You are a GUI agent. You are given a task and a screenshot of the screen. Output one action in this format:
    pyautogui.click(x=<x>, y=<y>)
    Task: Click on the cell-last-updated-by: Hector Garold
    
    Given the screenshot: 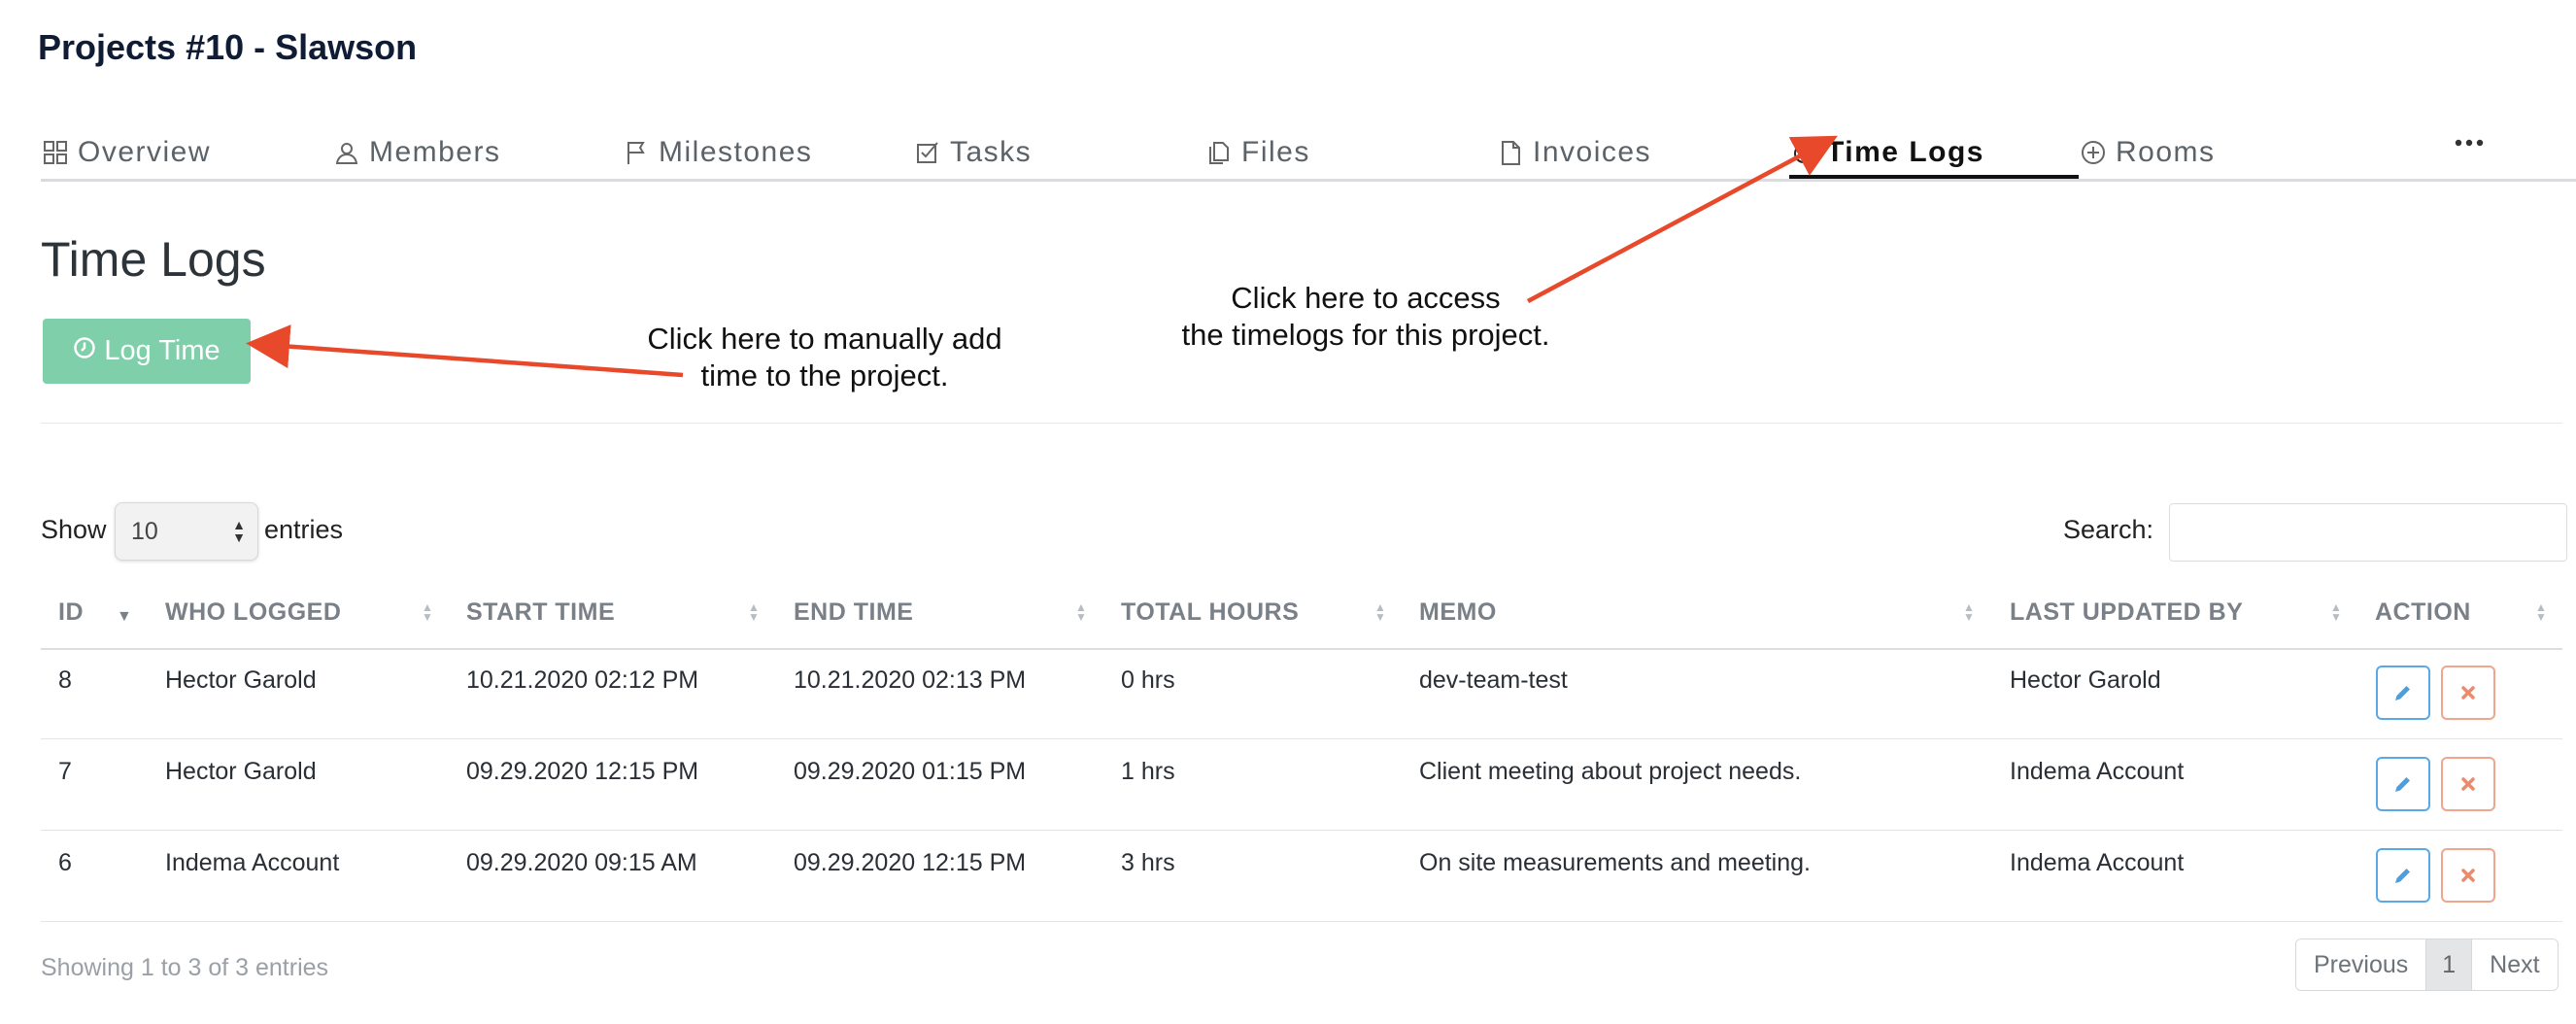 What is the action you would take?
    pyautogui.click(x=2085, y=680)
    